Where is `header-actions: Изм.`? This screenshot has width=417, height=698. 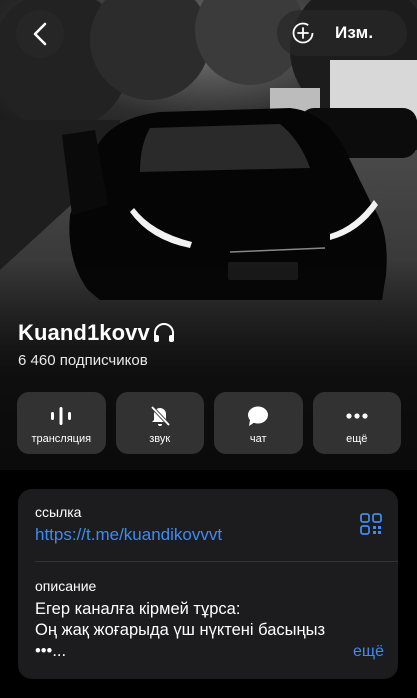
header-actions: Изм. is located at coordinates (342, 33).